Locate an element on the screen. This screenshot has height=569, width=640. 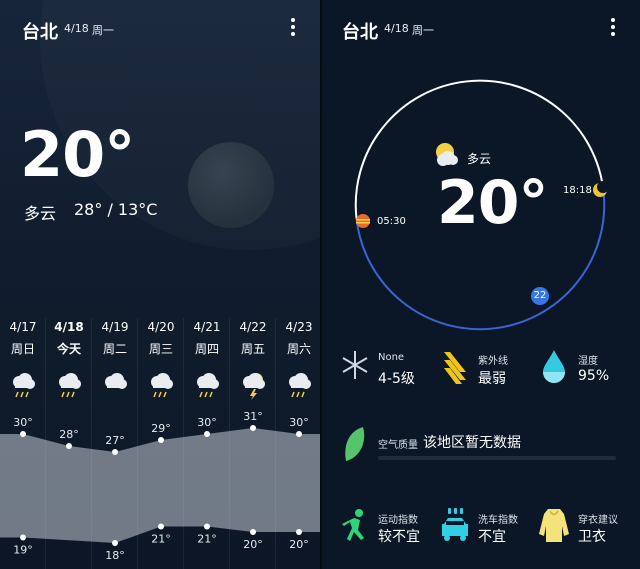
sport-value: 较不宜 is located at coordinates (399, 537).